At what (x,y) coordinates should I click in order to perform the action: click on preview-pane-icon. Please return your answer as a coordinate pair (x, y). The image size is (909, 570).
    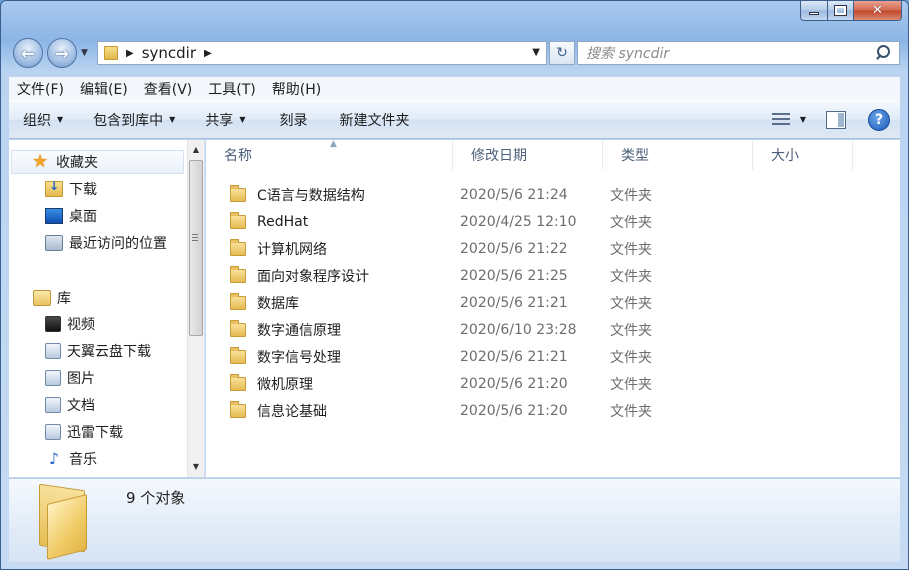
    Looking at the image, I should click on (836, 119).